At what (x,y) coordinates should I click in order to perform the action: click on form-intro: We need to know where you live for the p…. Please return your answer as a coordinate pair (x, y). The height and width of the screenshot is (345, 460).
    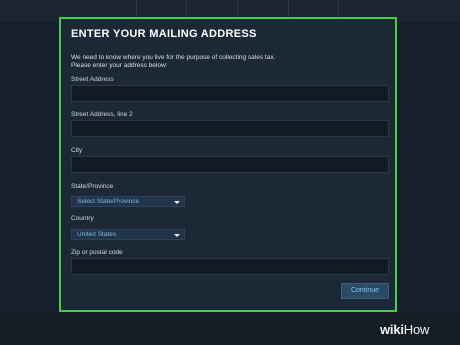
    Looking at the image, I should click on (226, 62).